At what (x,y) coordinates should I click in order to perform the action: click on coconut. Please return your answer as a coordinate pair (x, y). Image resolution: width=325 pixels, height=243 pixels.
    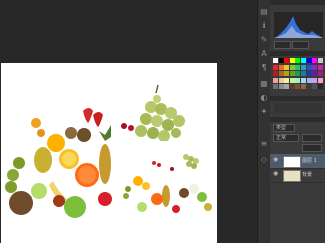
    Looking at the image, I should click on (21, 203).